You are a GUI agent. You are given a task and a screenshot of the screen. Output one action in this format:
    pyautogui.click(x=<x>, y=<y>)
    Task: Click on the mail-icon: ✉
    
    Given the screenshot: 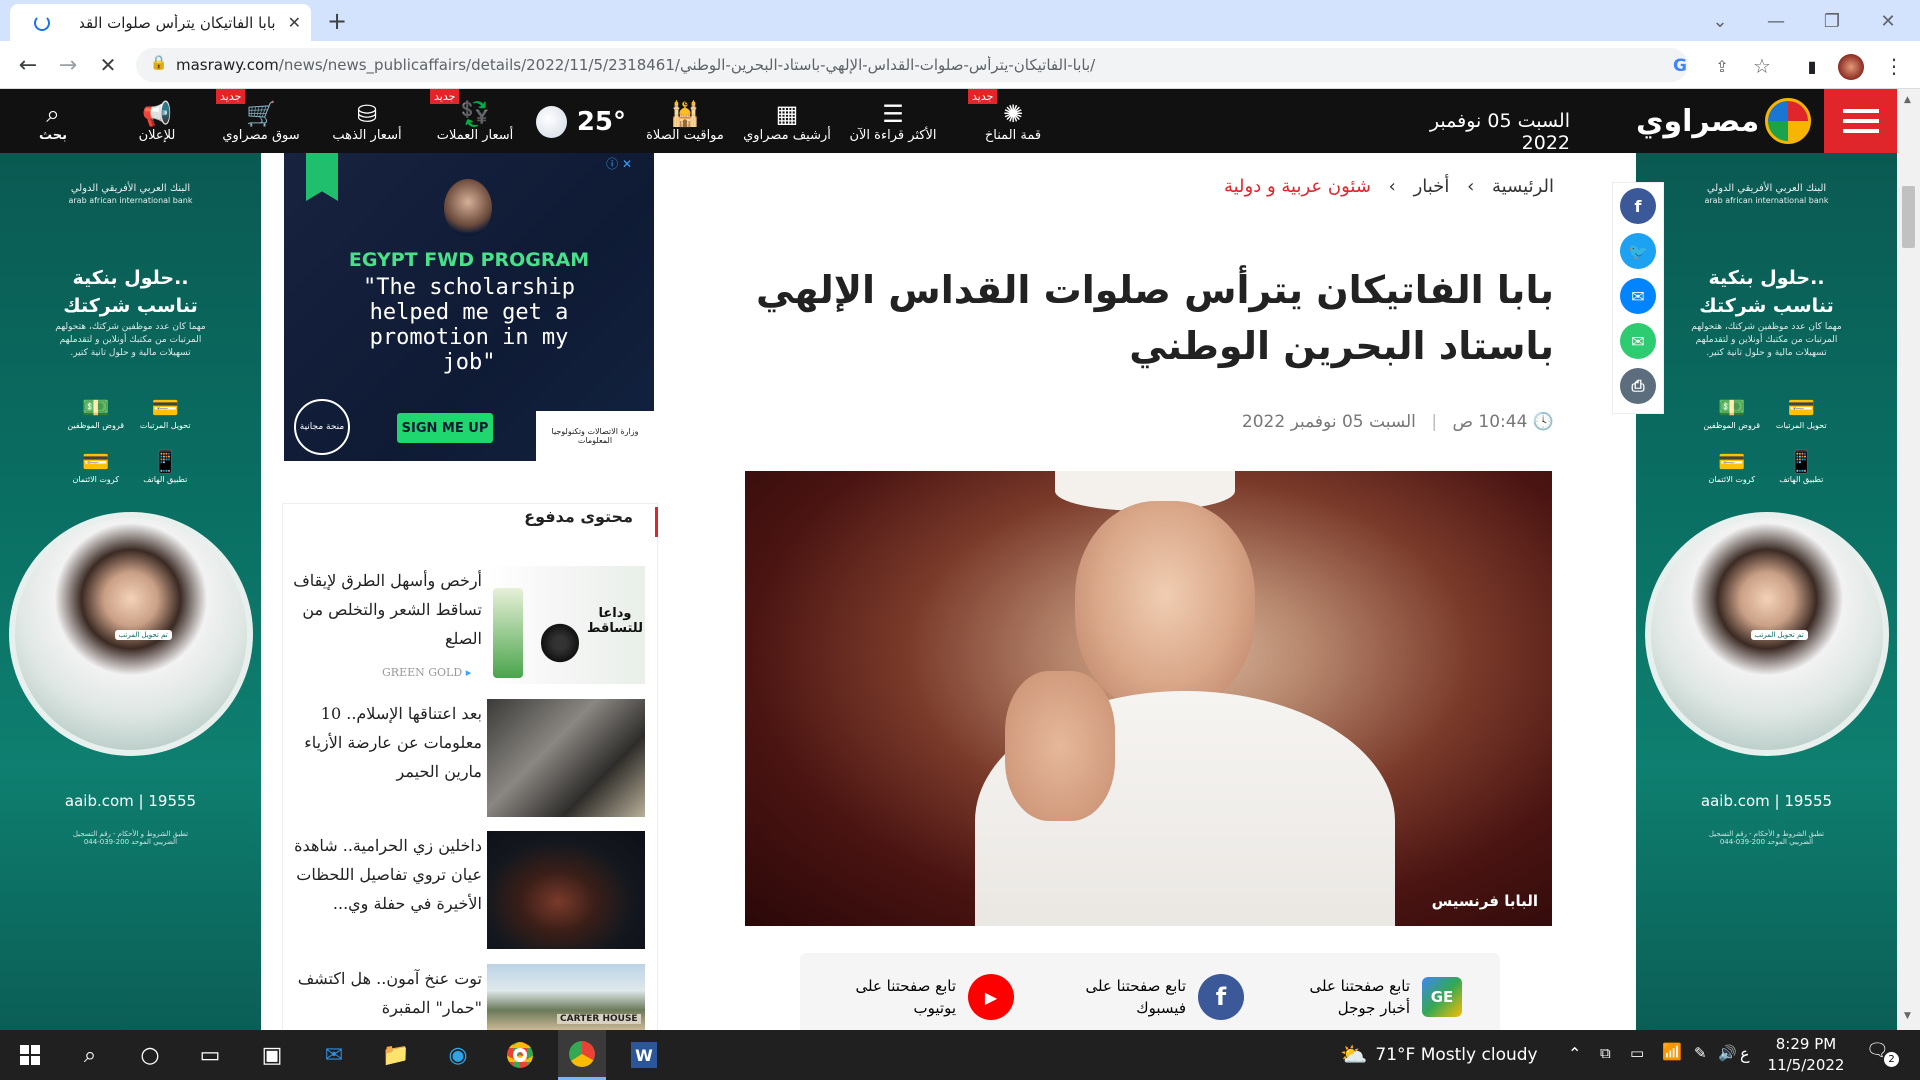 What is the action you would take?
    pyautogui.click(x=334, y=1055)
    